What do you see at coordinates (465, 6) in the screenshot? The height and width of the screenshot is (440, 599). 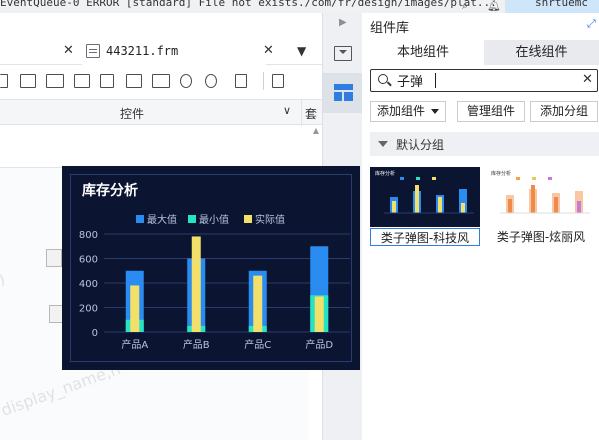 I see `search-icon: ⌕` at bounding box center [465, 6].